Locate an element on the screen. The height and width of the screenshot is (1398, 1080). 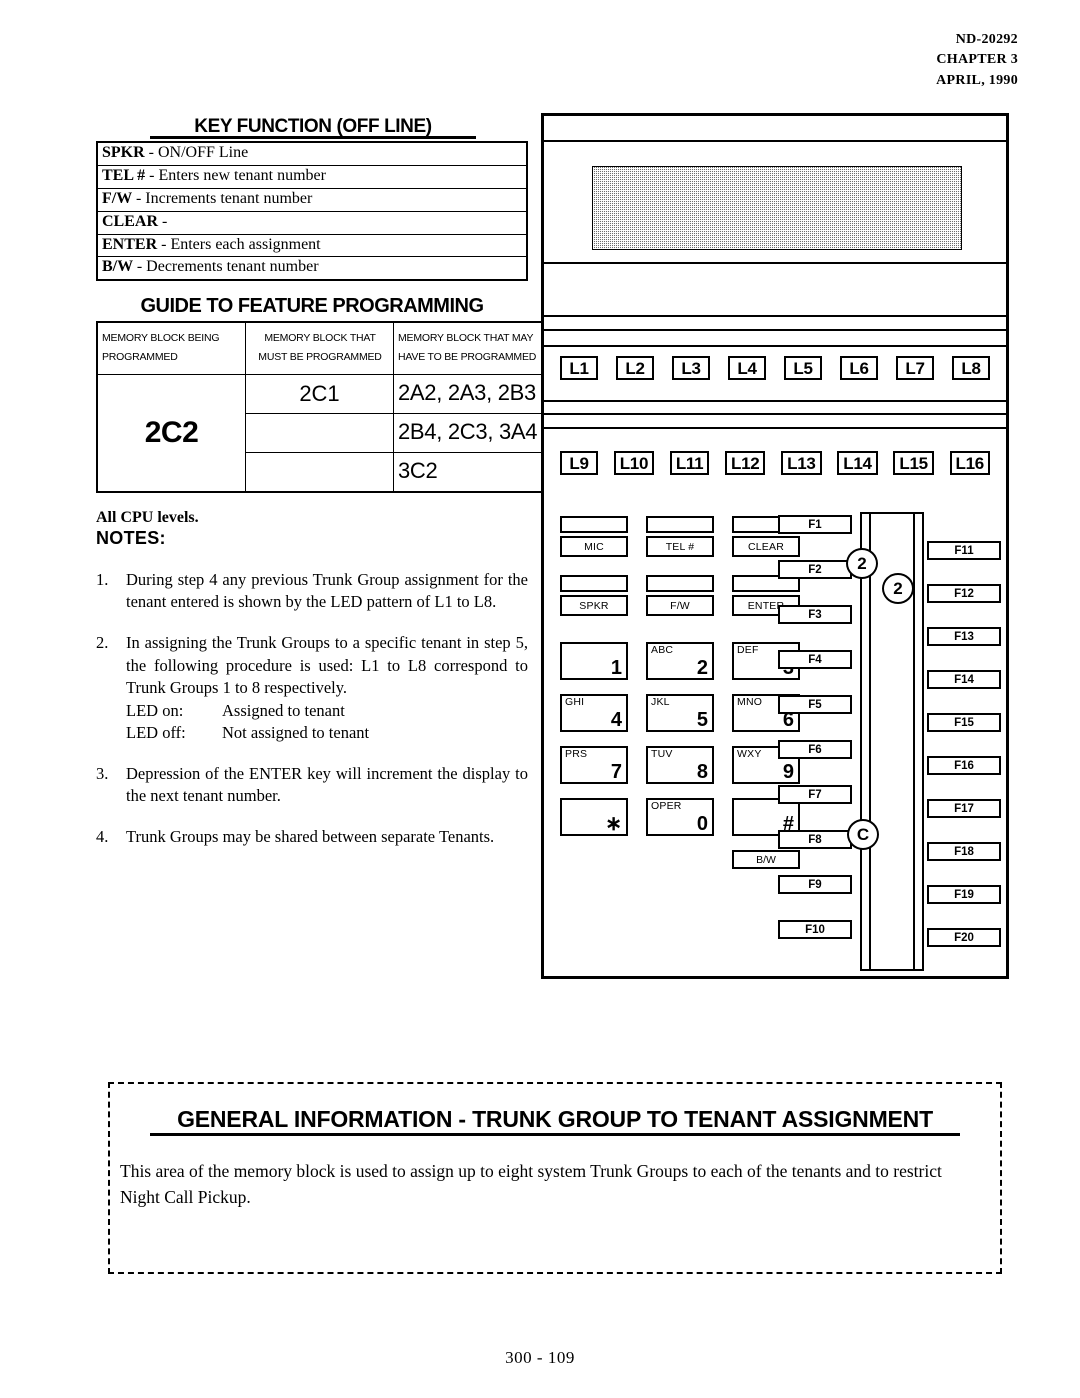
f-key-f15: F15 is located at coordinates (964, 722).